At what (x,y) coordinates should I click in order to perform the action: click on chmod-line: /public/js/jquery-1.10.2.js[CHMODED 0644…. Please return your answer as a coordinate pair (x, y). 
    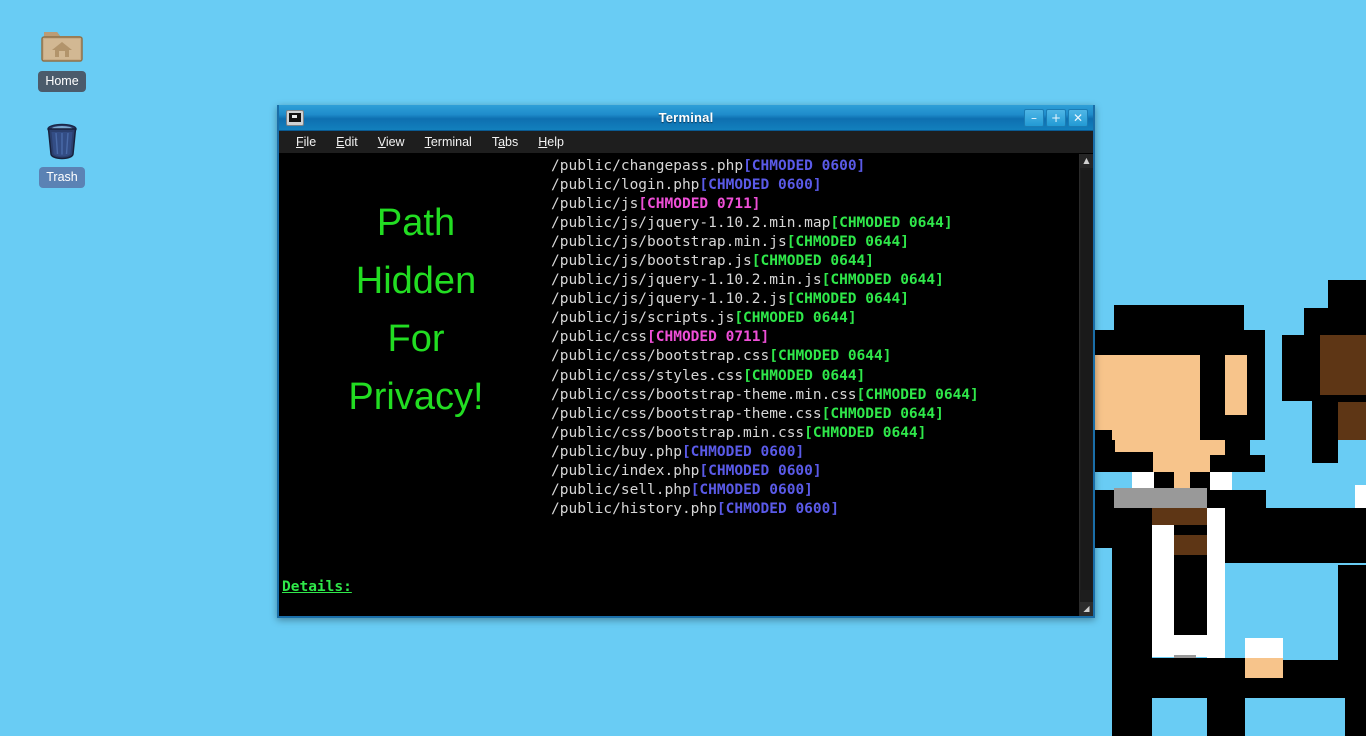
    Looking at the image, I should click on (815, 299).